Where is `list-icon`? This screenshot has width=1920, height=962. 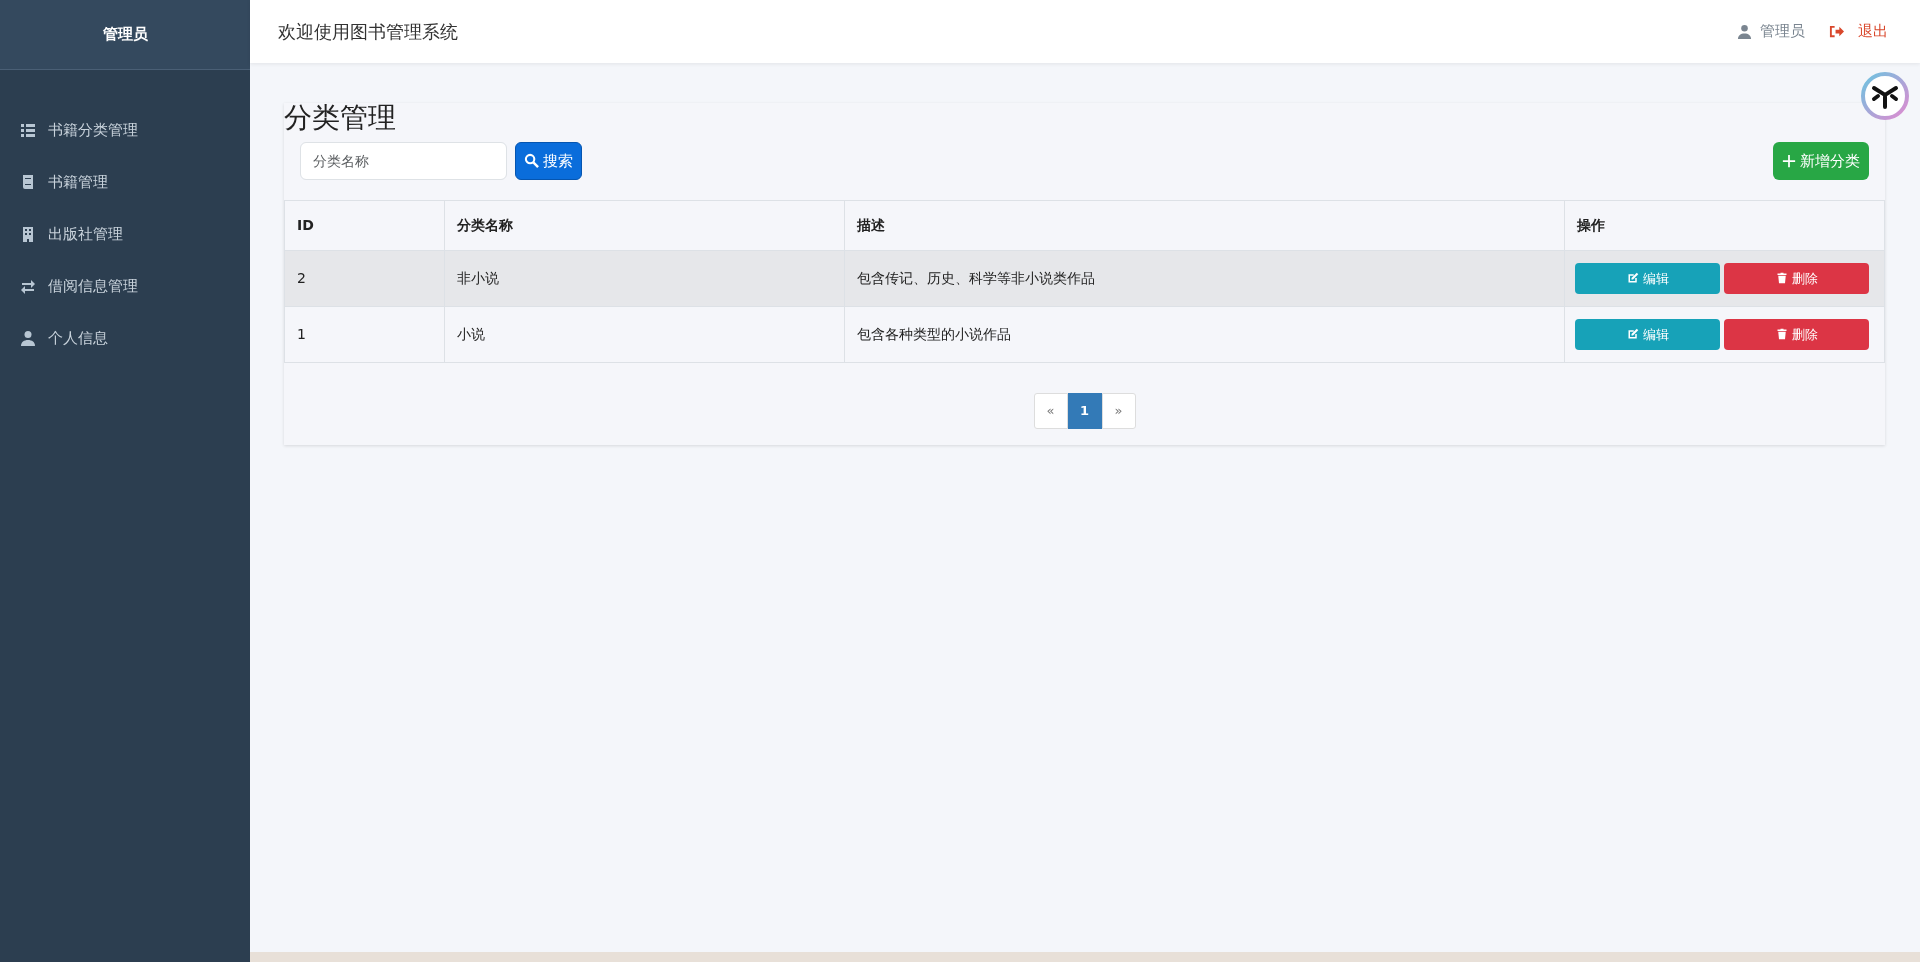
list-icon is located at coordinates (28, 130).